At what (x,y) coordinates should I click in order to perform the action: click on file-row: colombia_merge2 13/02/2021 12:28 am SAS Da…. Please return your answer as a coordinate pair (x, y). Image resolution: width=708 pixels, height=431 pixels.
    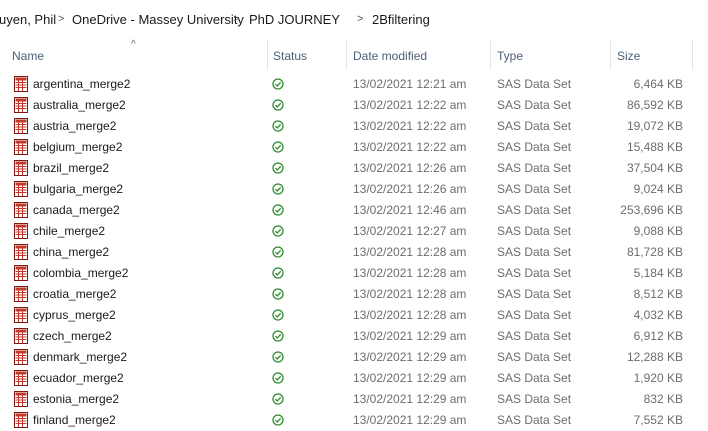
    Looking at the image, I should click on (354, 273).